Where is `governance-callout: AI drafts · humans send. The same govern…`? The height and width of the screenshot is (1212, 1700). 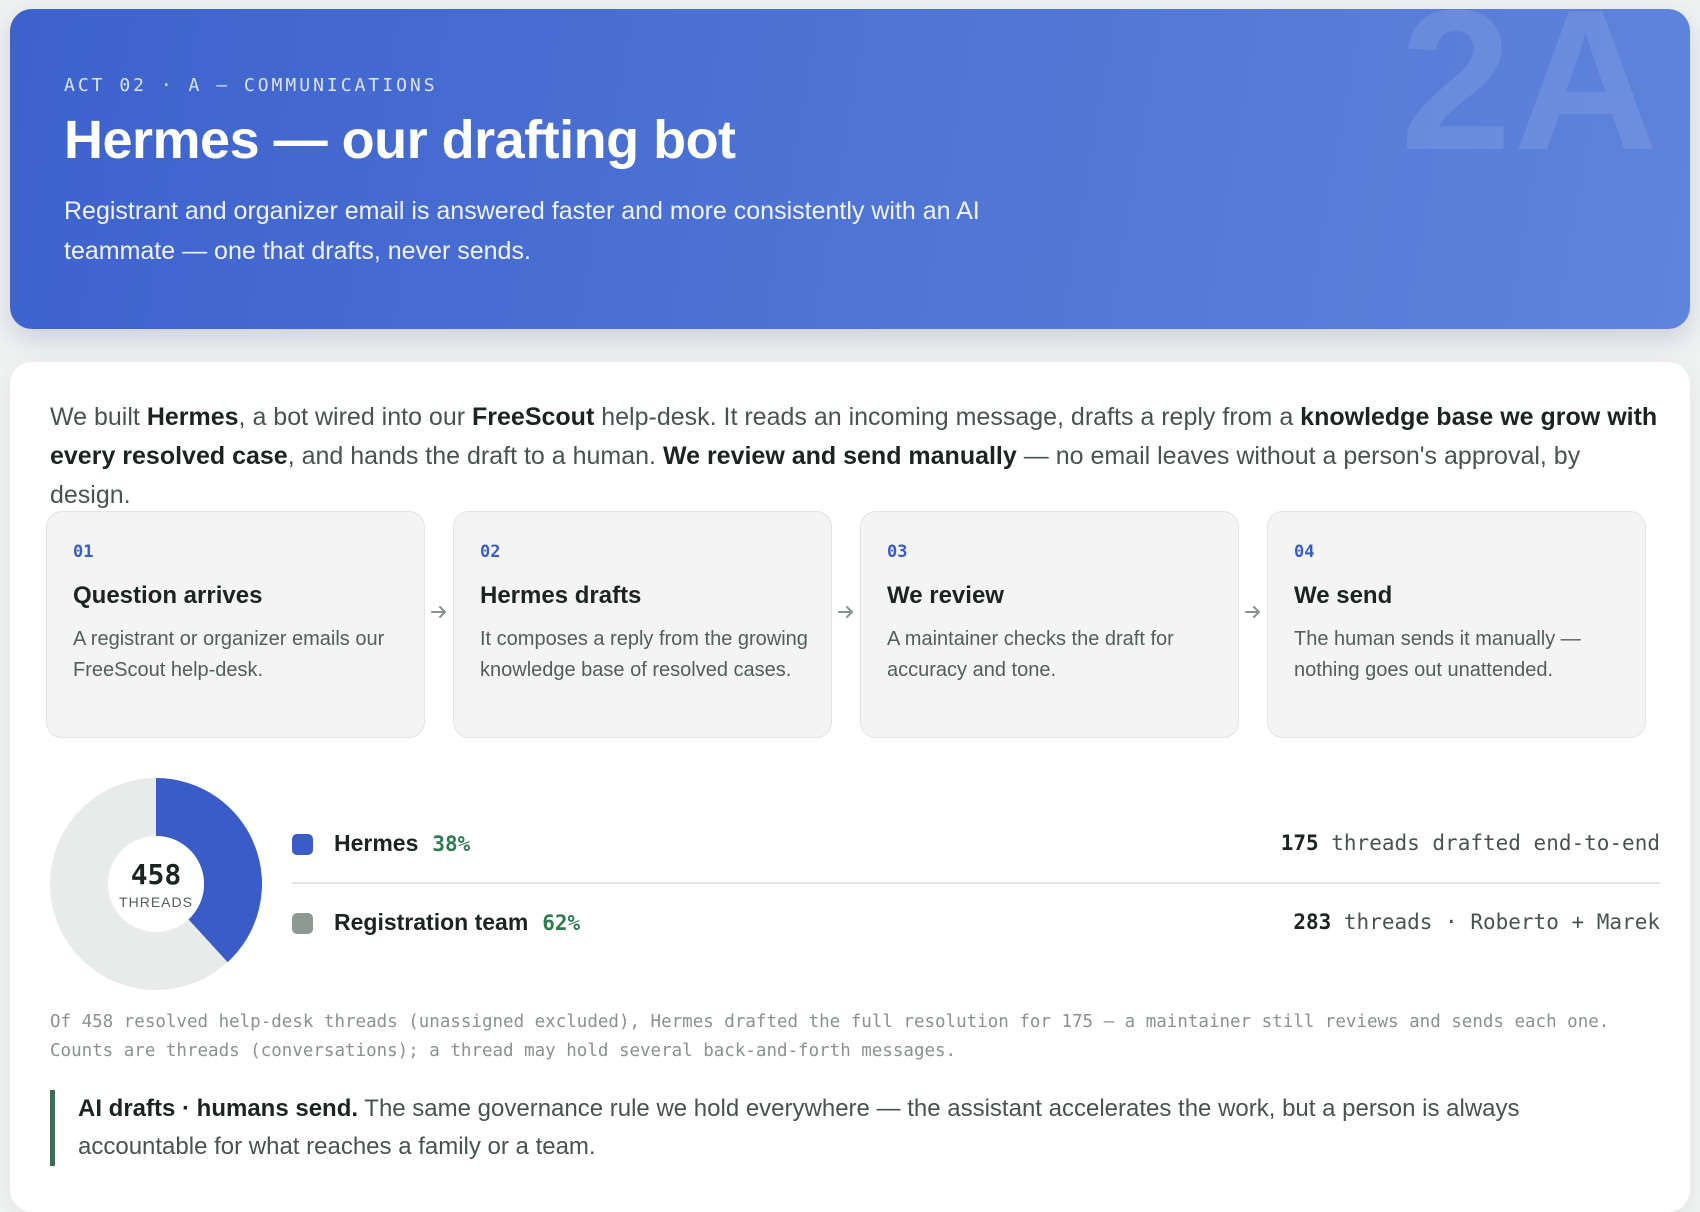
governance-callout: AI drafts · humans send. The same govern… is located at coordinates (844, 1128).